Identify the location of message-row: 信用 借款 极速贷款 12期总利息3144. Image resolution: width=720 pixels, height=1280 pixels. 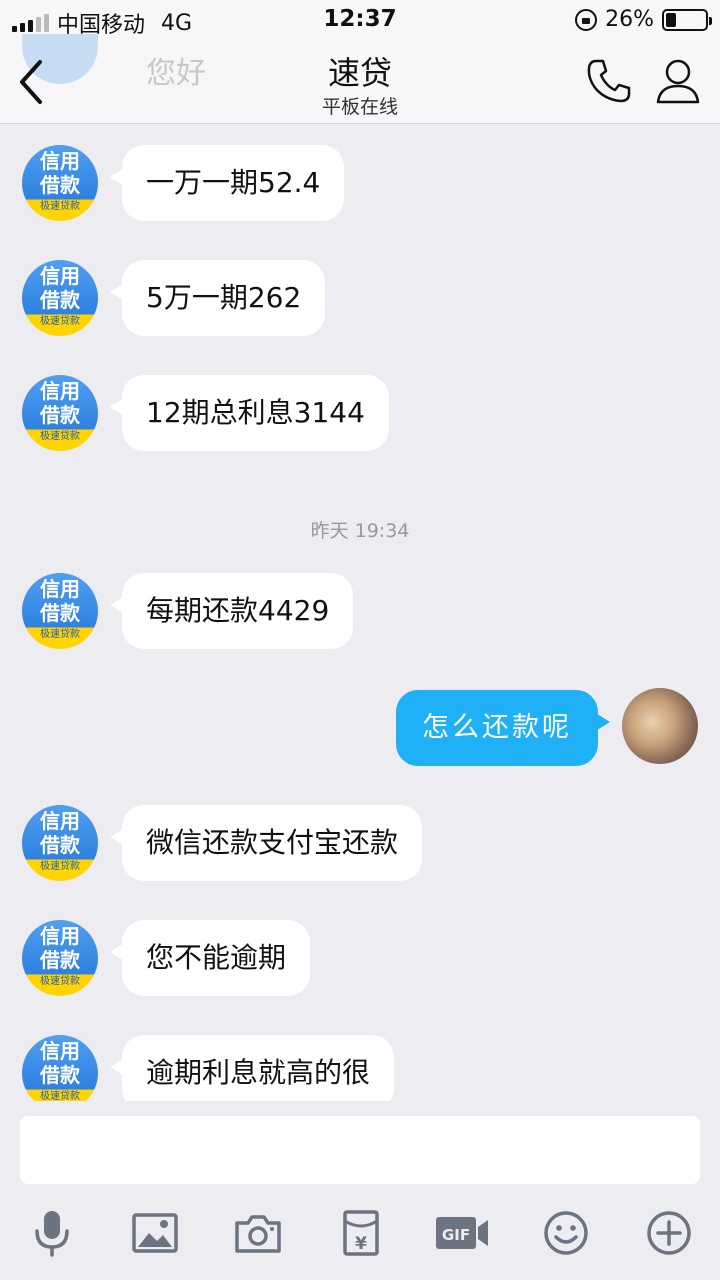
(360, 415).